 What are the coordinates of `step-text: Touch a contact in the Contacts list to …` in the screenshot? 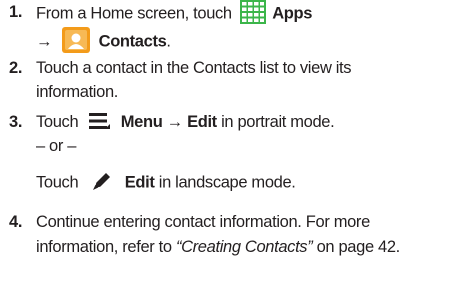 It's located at (194, 68).